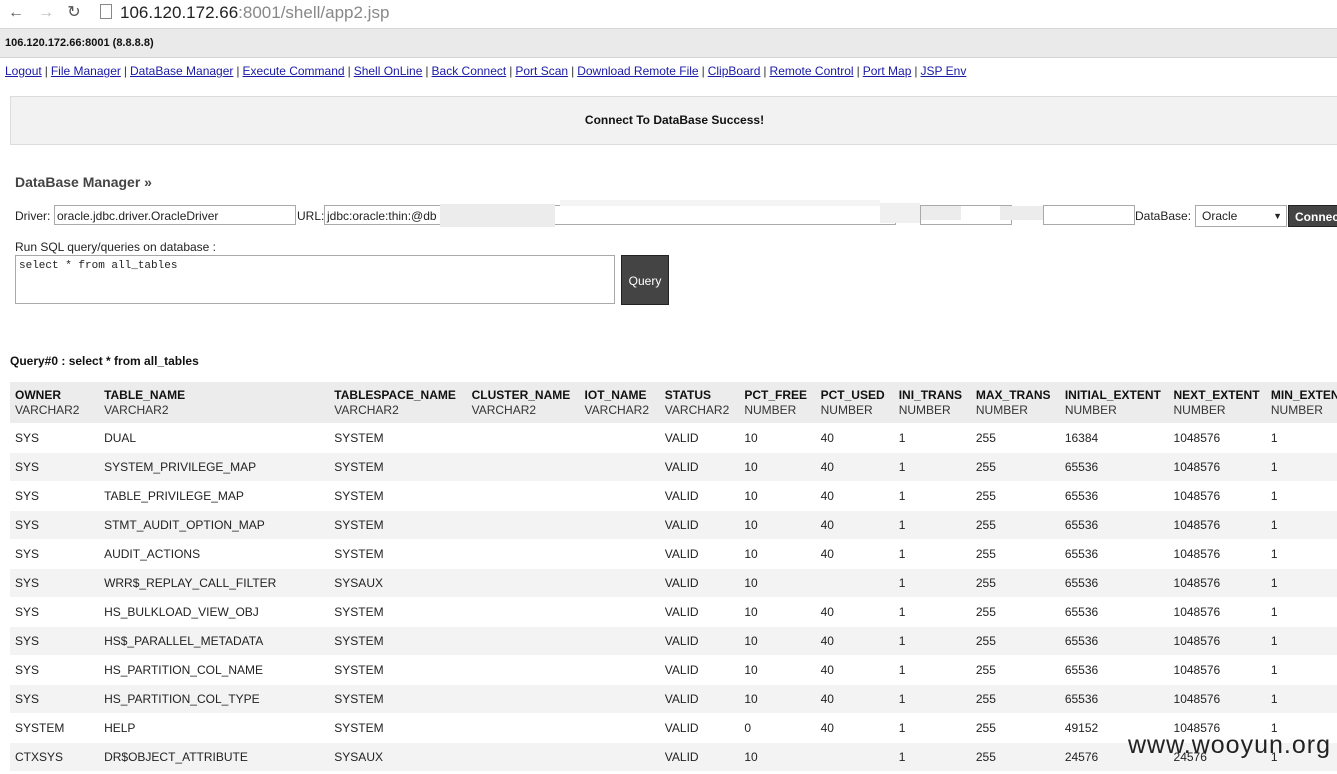  I want to click on column-name: INITIAL_EXTENT, so click(1112, 395).